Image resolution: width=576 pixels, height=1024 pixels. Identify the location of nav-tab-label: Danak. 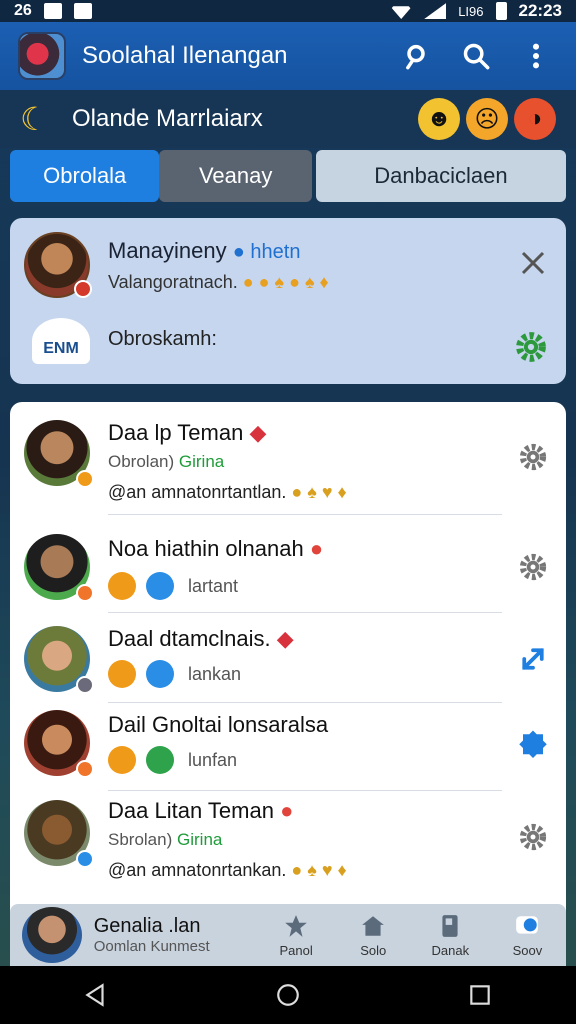
(450, 950).